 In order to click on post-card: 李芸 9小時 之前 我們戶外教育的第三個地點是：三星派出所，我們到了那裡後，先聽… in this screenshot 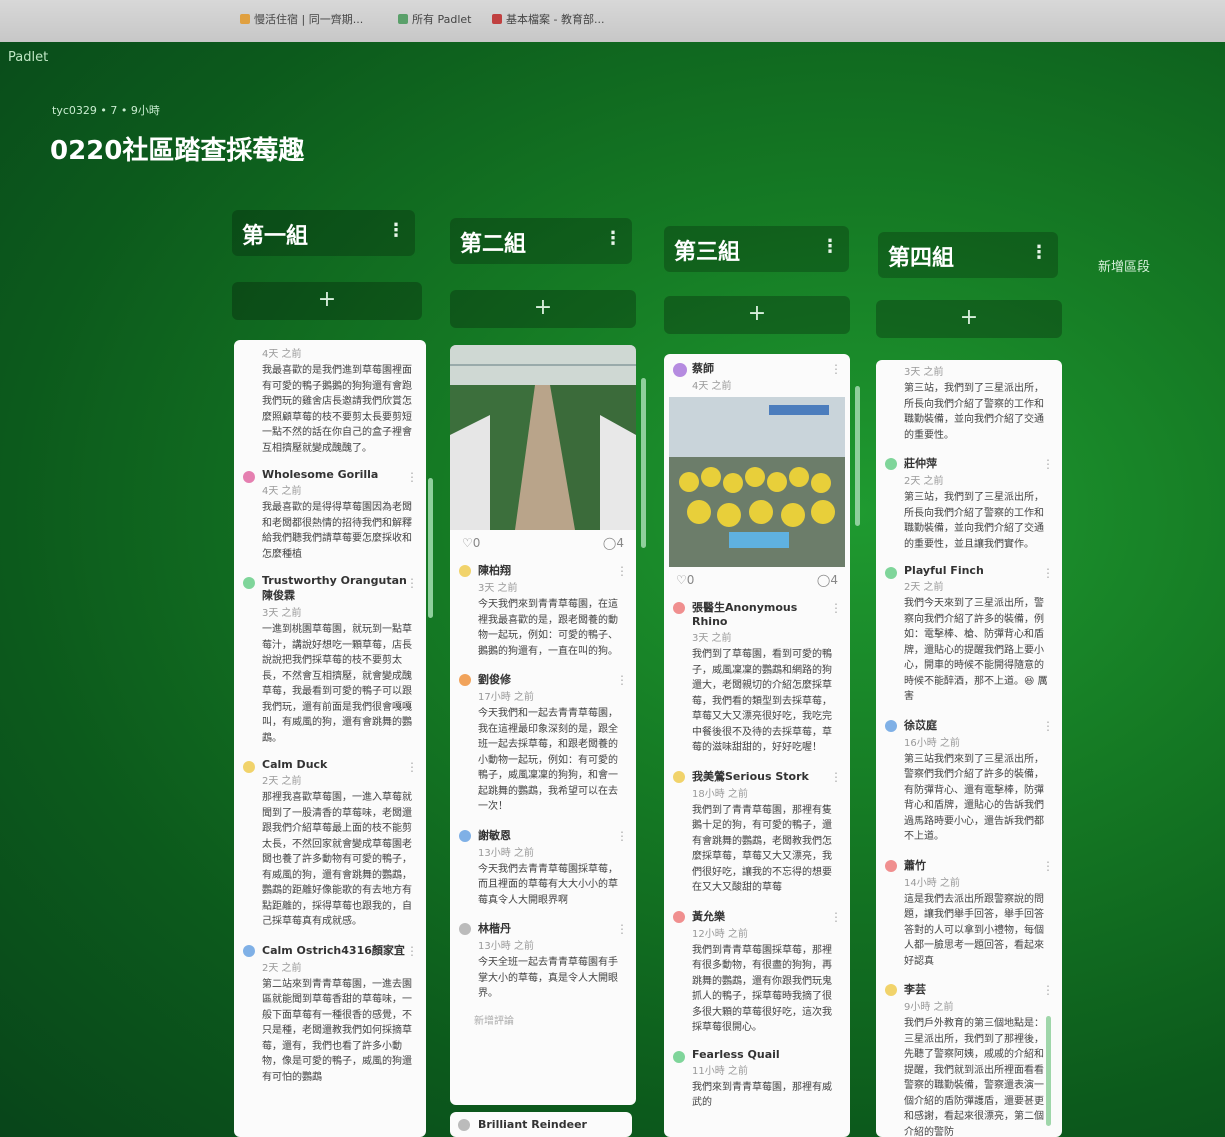, I will do `click(969, 1056)`.